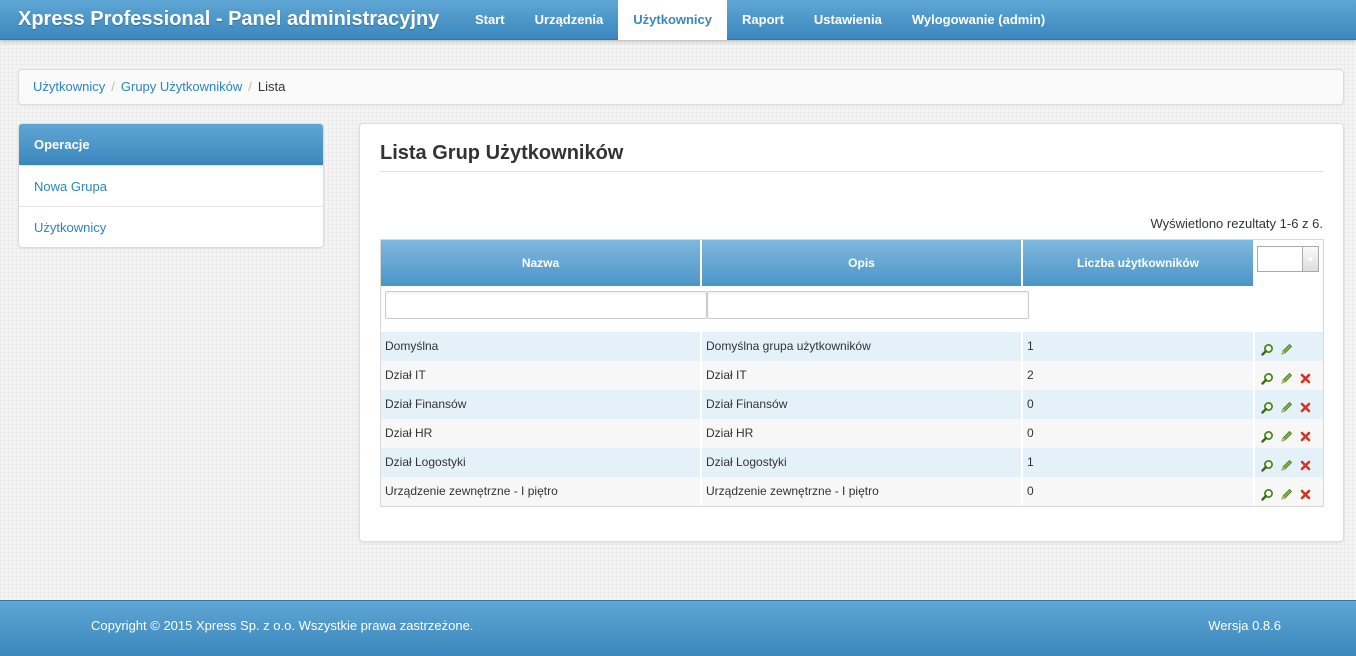  What do you see at coordinates (541, 404) in the screenshot?
I see `cell-name: Dział Finansów` at bounding box center [541, 404].